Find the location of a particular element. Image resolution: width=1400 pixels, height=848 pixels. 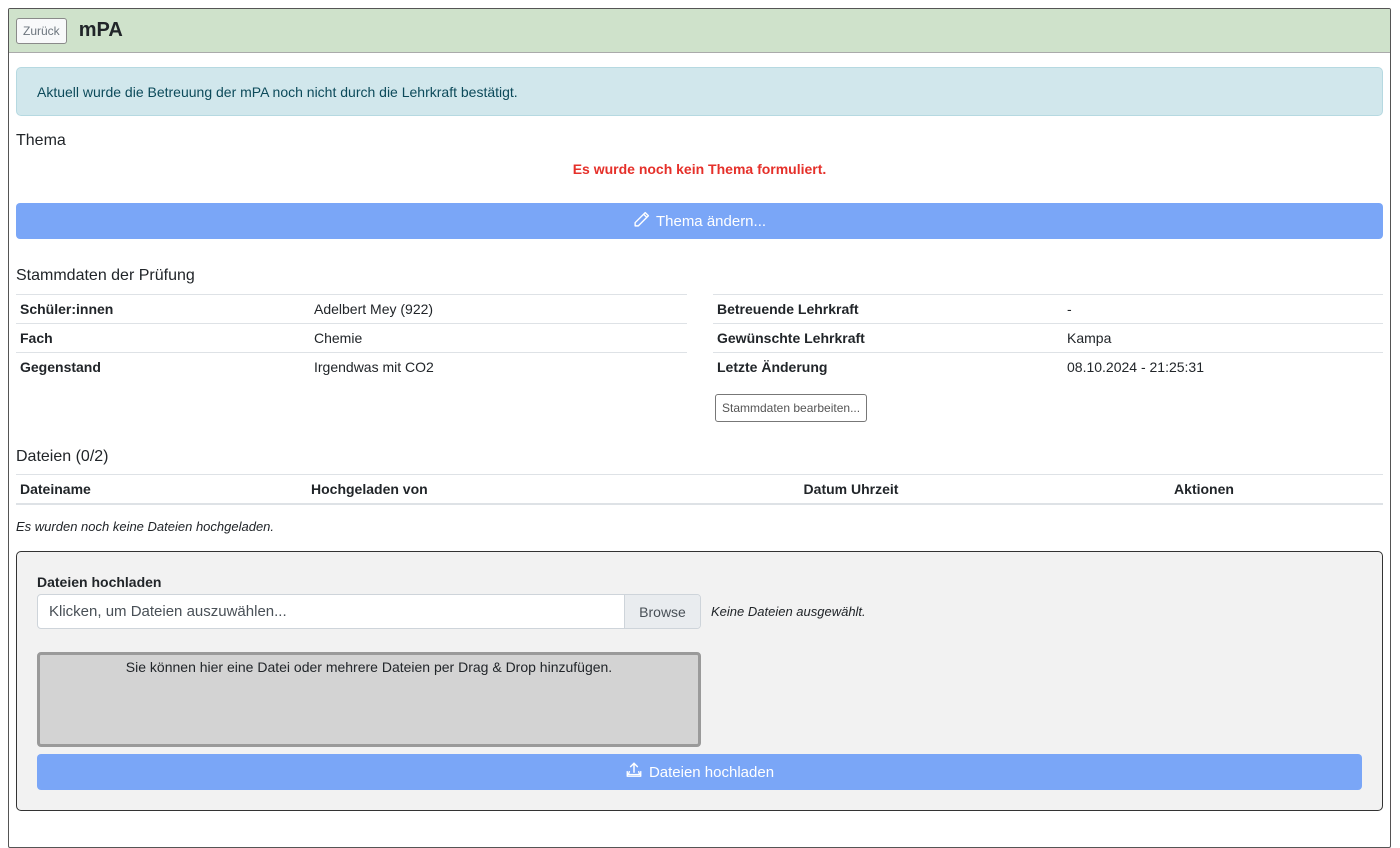

column-header-datum-uhrzeit: Datum Uhrzeit is located at coordinates (851, 489).